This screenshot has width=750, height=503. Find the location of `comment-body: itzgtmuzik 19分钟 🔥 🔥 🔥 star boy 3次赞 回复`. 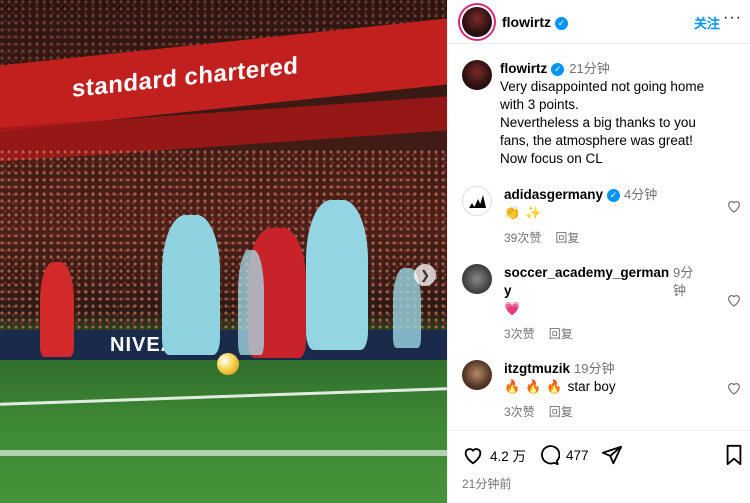

comment-body: itzgtmuzik 19分钟 🔥 🔥 🔥 star boy 3次赞 回复 is located at coordinates (611, 390).